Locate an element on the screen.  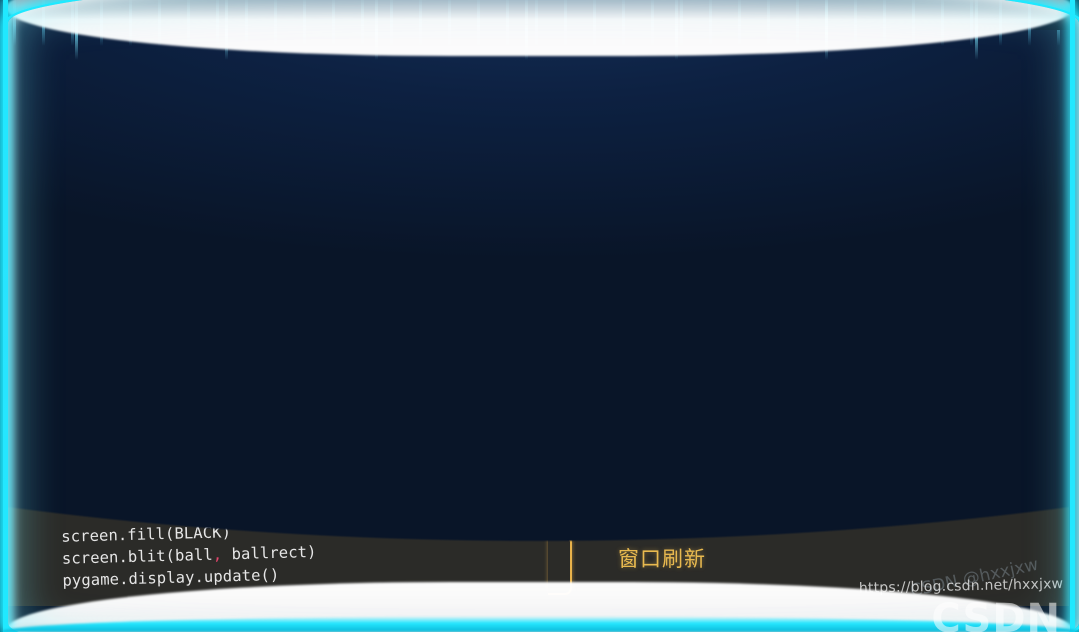
code-token: < is located at coordinates (223, 420).